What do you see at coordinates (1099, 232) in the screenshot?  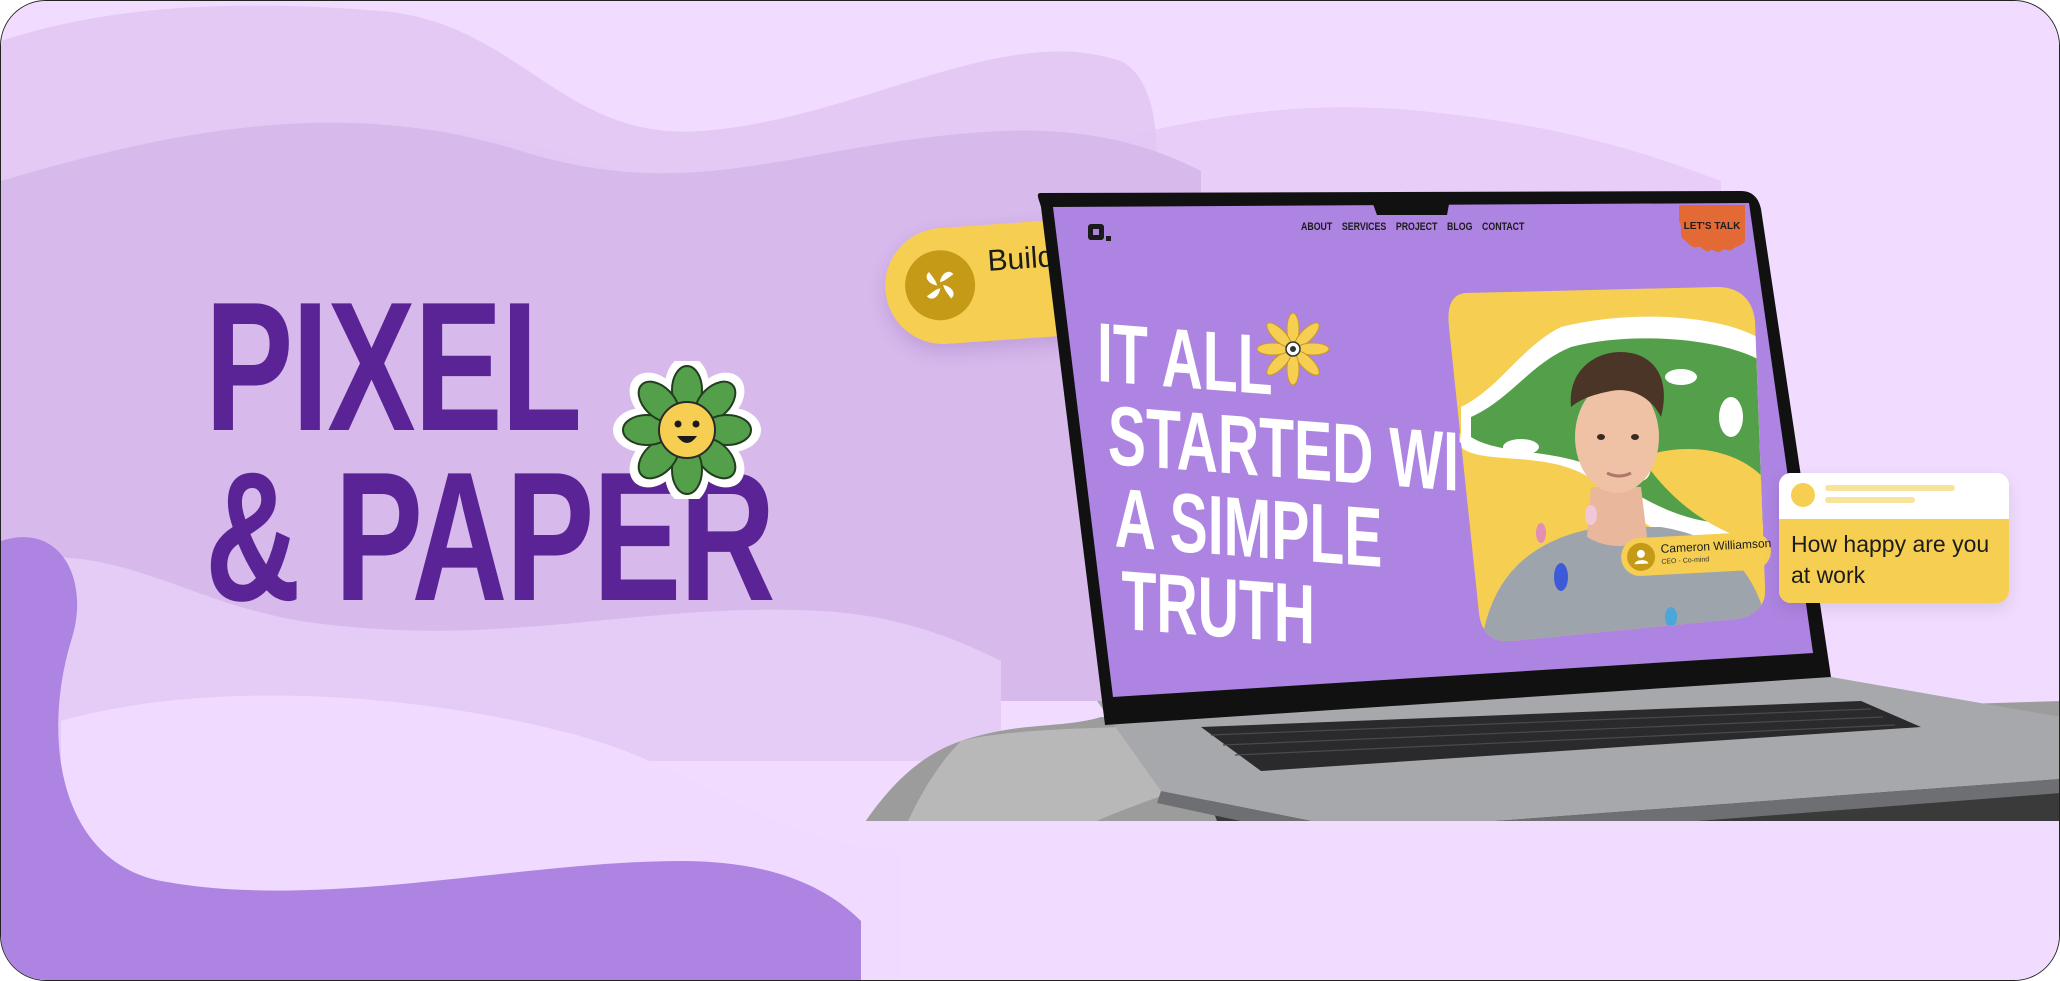 I see `square-logo-icon` at bounding box center [1099, 232].